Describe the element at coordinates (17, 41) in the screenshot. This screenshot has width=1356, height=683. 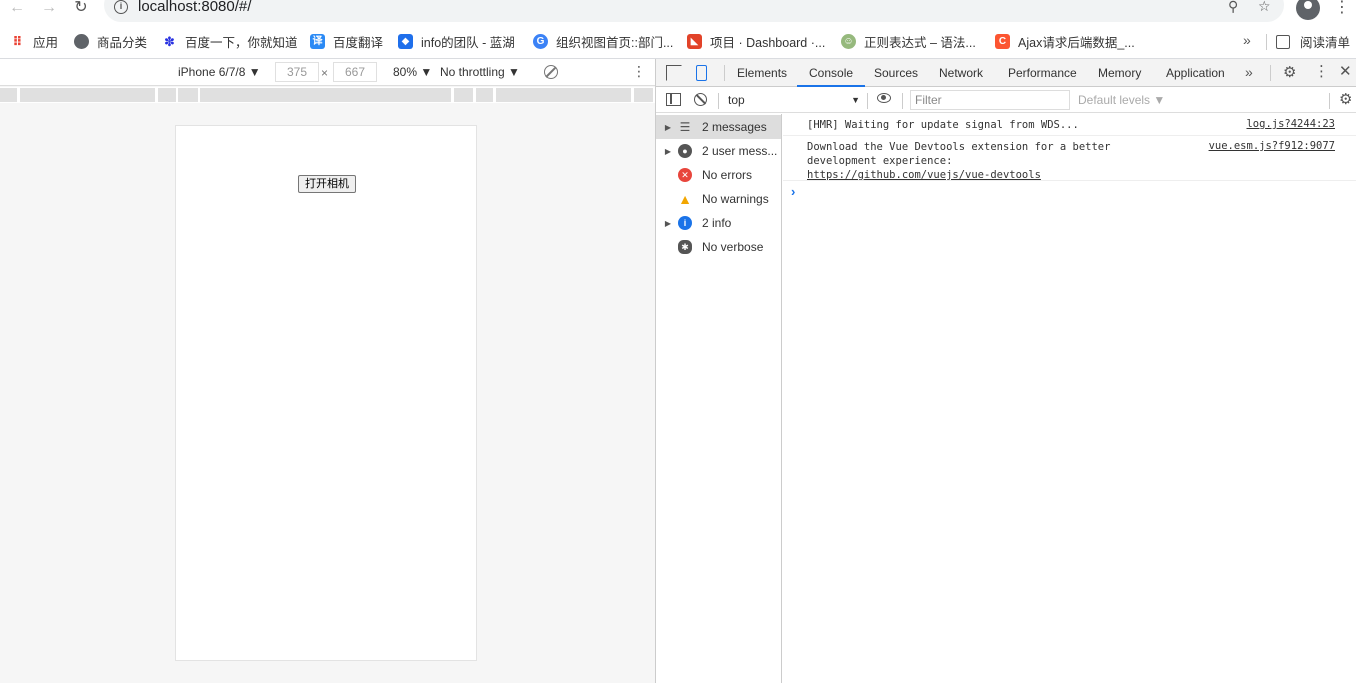
I see `apps-grid-icon: ⠿` at that location.